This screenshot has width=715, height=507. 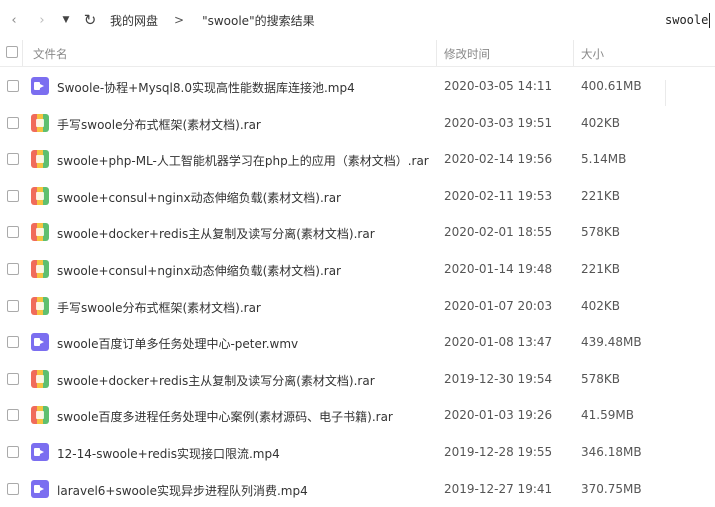 I want to click on file-modified-date: 2020-03-05 14:11, so click(x=498, y=86).